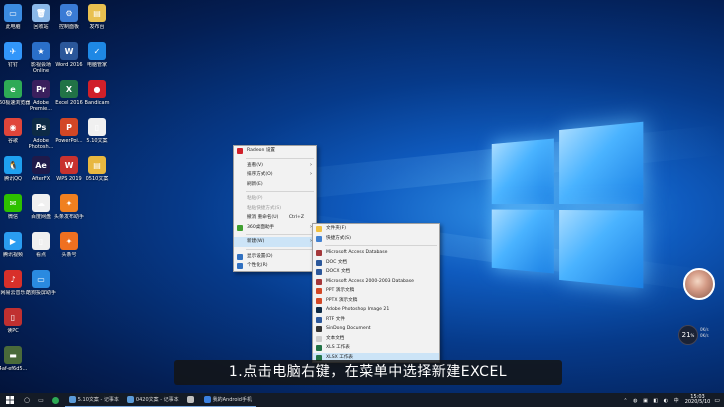 This screenshot has width=724, height=407. I want to click on app-icon: ✈, so click(13, 51).